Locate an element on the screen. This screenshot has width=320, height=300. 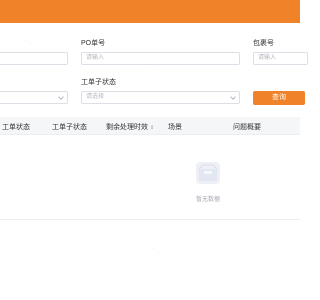
substatus-label: 工单子状态 is located at coordinates (98, 82).